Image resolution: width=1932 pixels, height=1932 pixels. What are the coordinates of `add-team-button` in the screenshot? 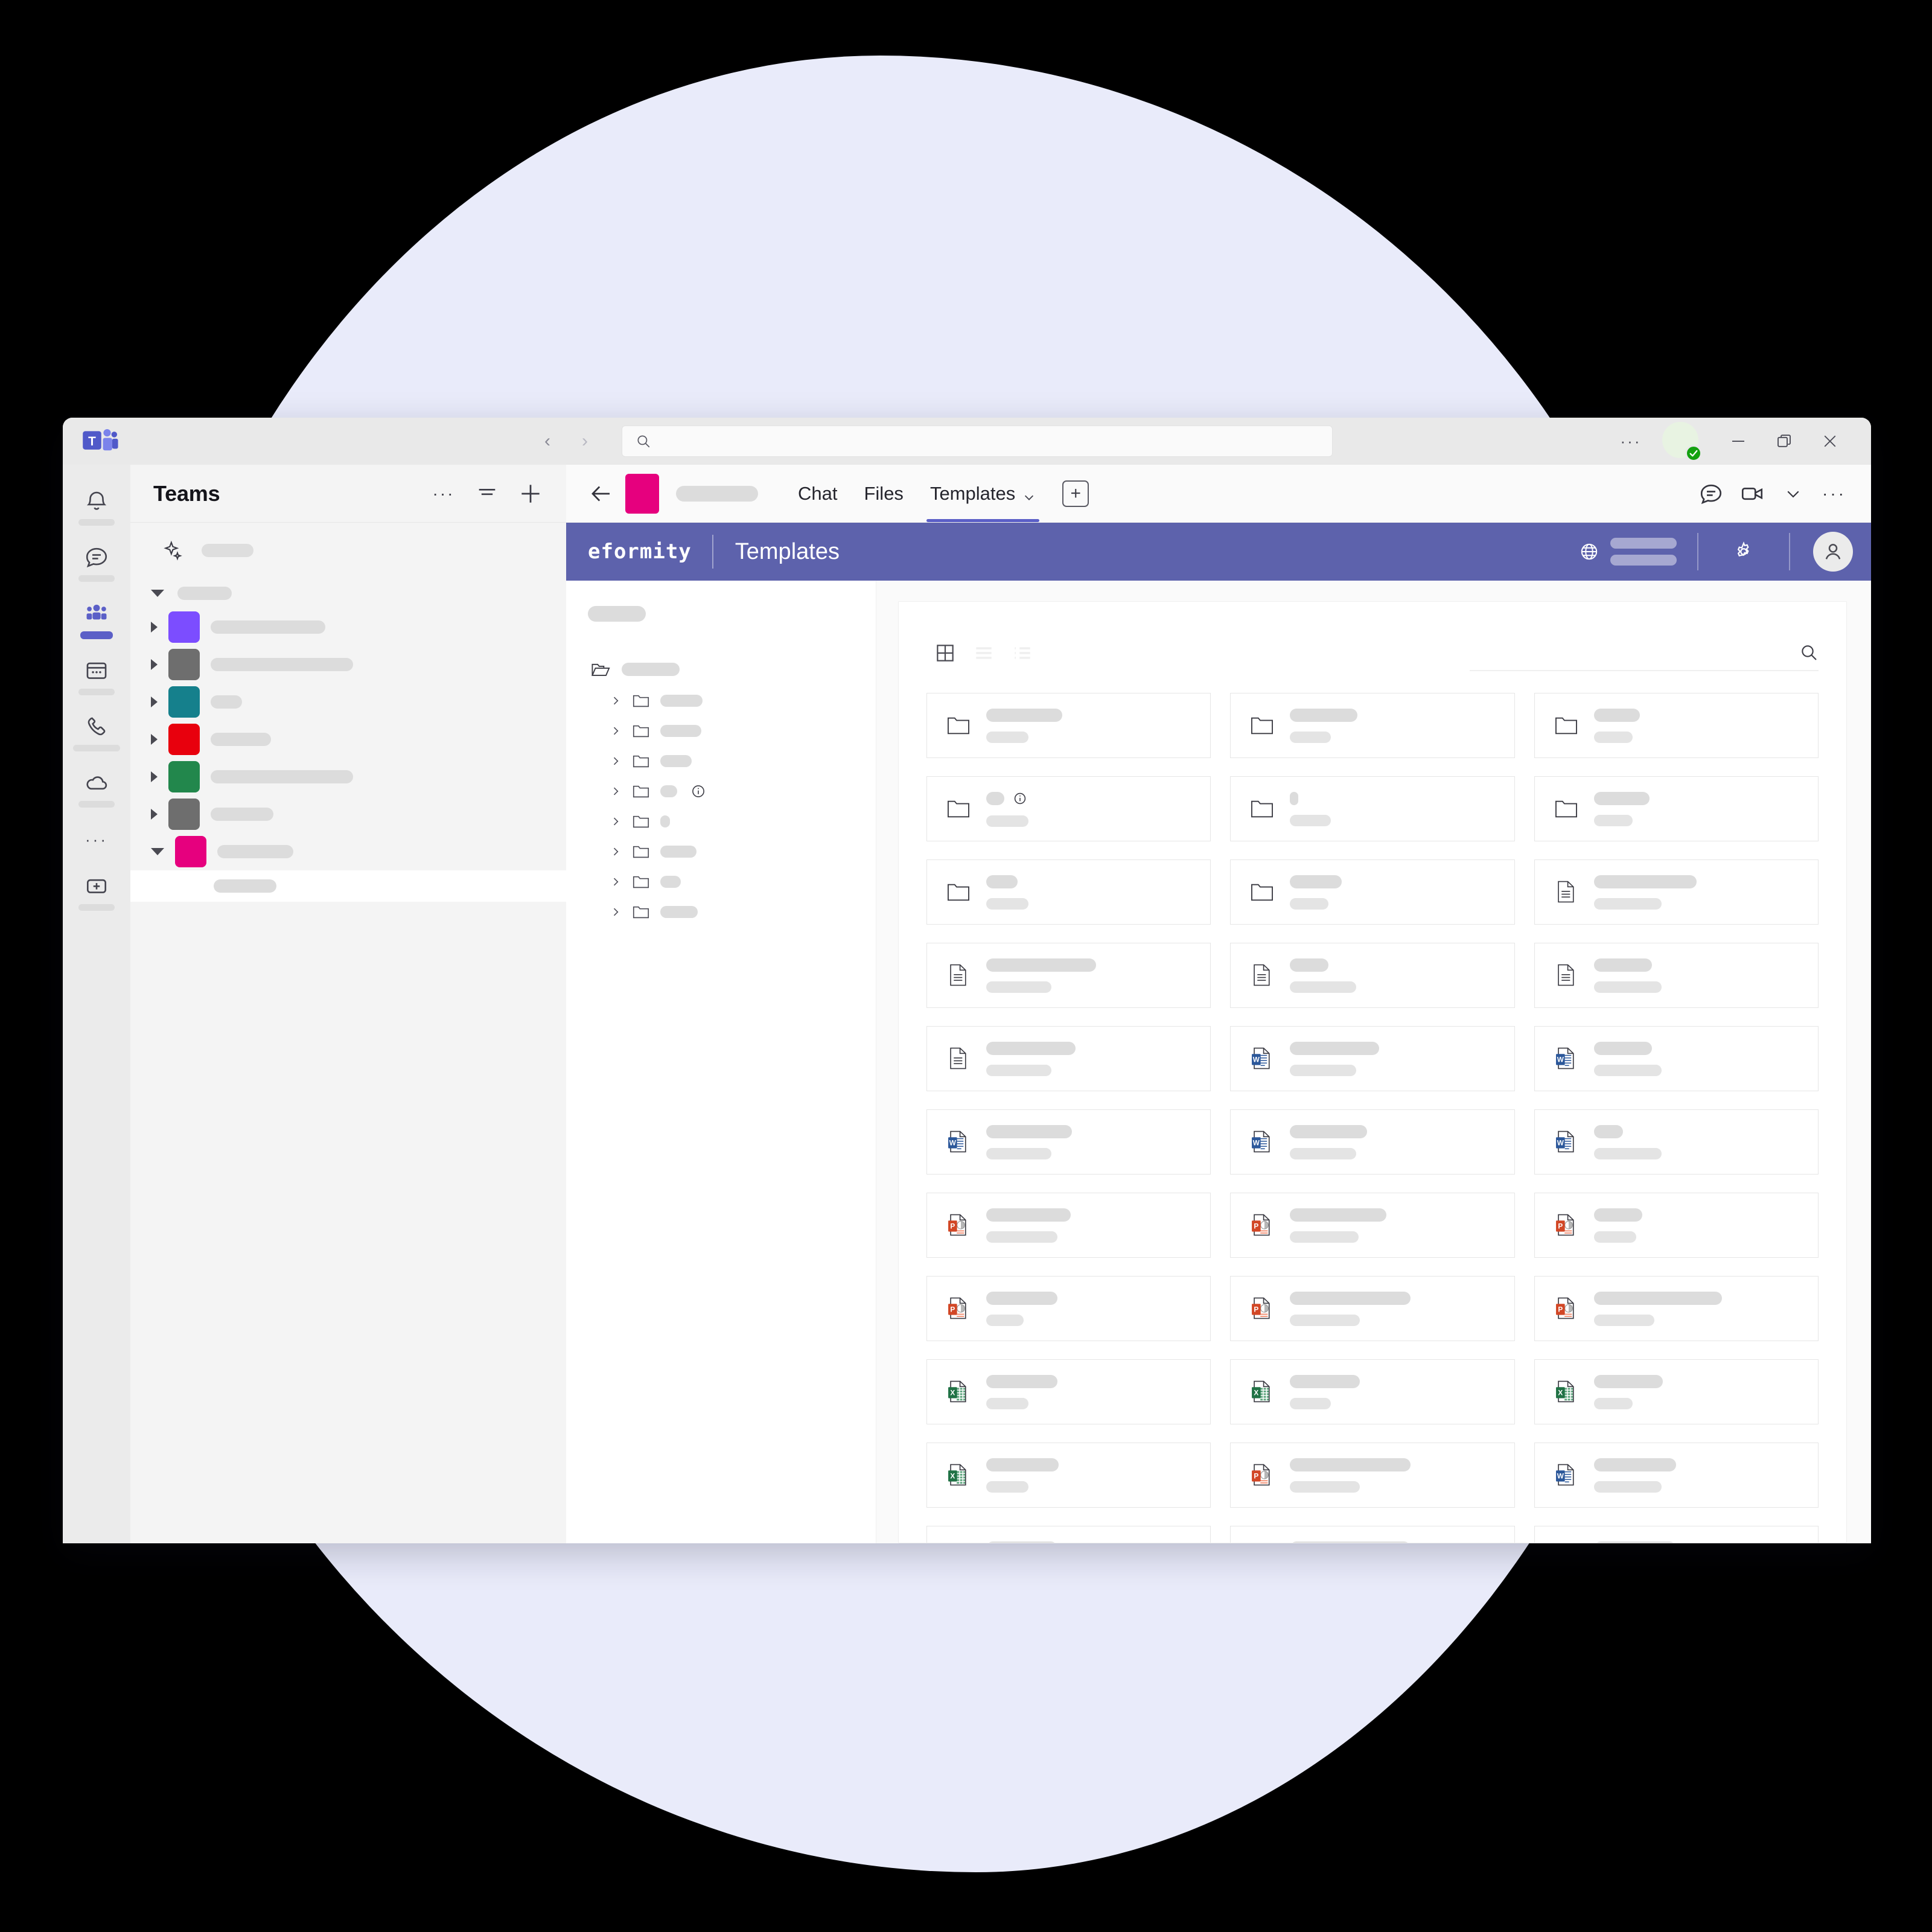 It's located at (530, 494).